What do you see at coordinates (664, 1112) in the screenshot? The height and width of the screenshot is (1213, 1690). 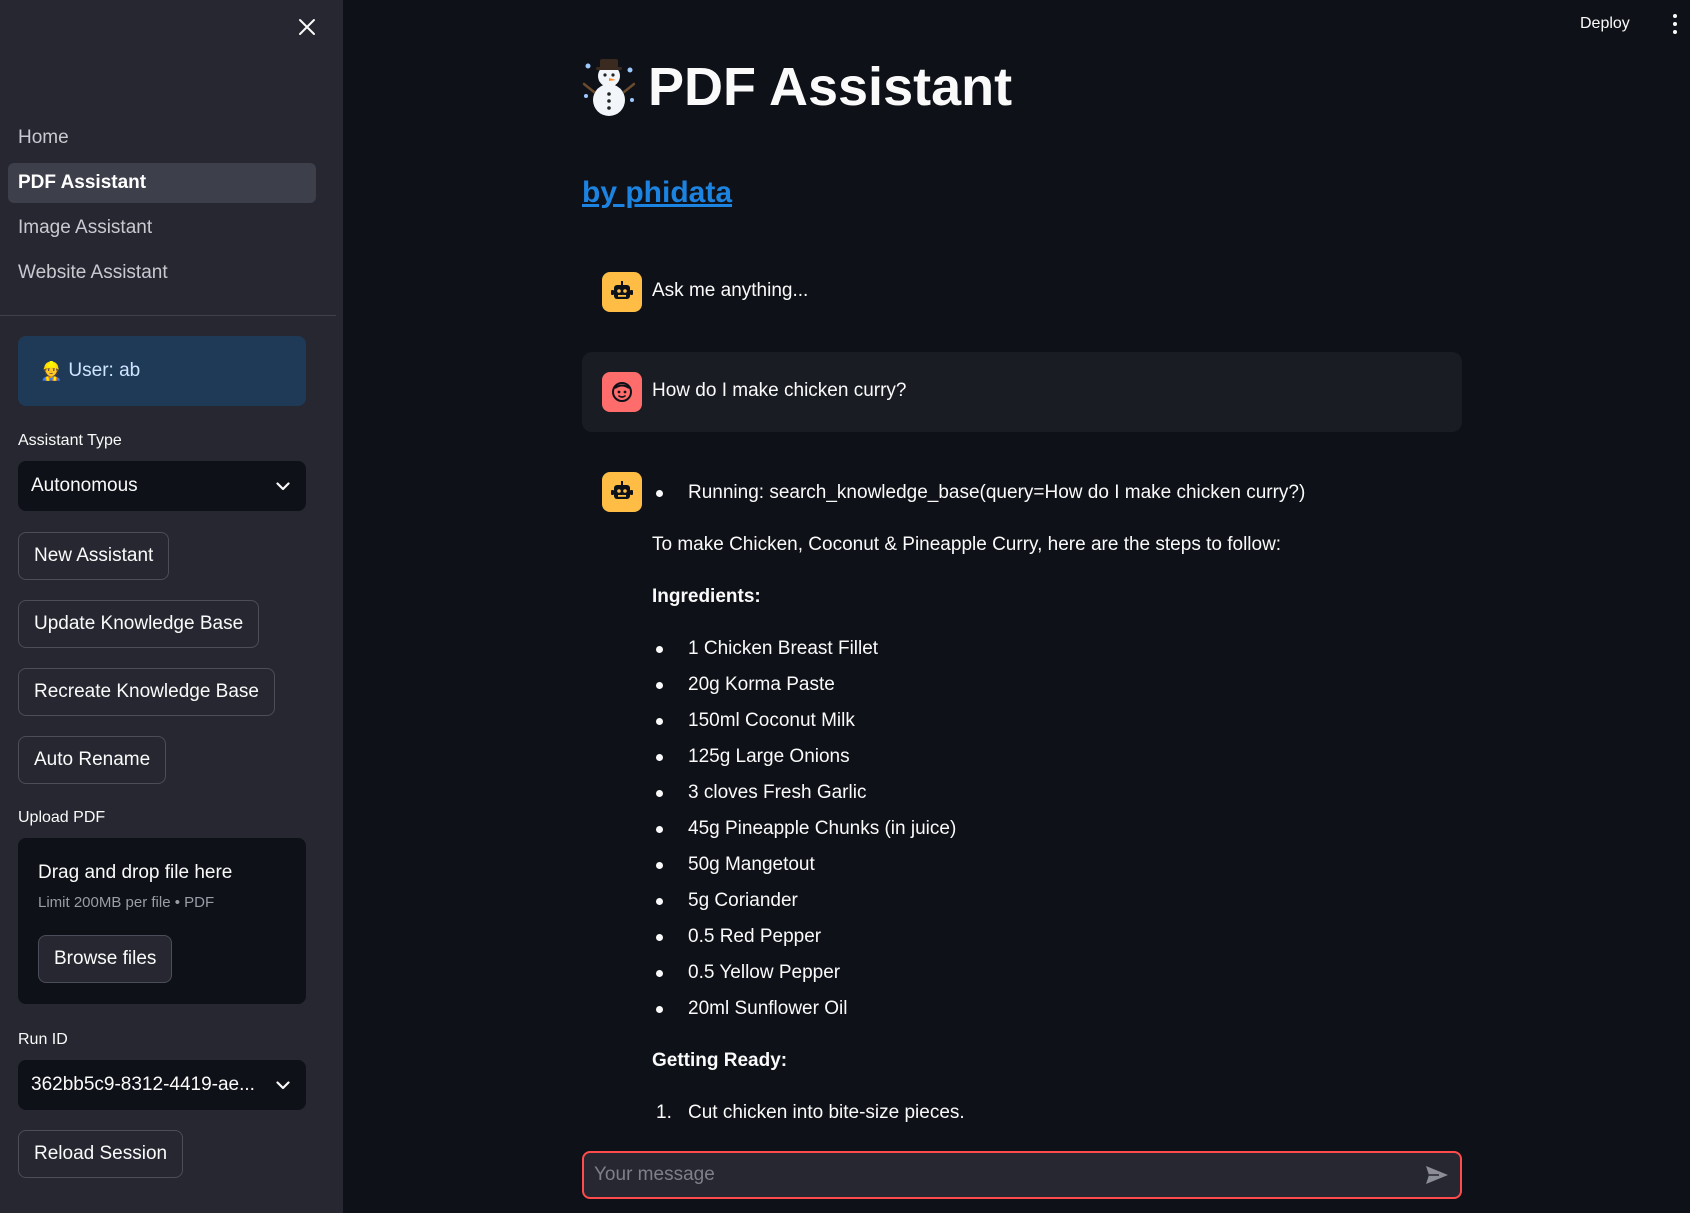 I see `step-number: 1.` at bounding box center [664, 1112].